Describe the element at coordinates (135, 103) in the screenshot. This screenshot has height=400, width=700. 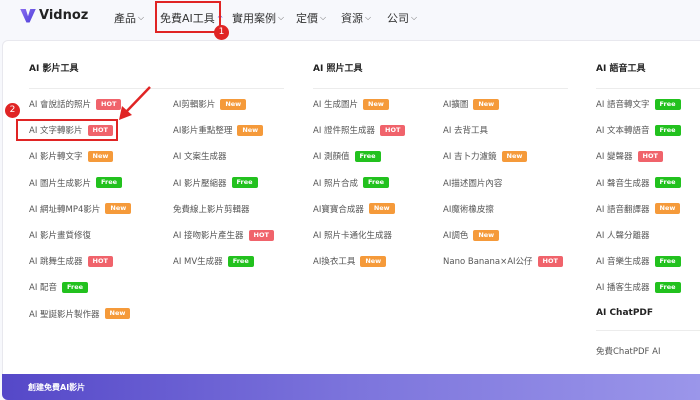
I see `annotation-arrow-icon` at that location.